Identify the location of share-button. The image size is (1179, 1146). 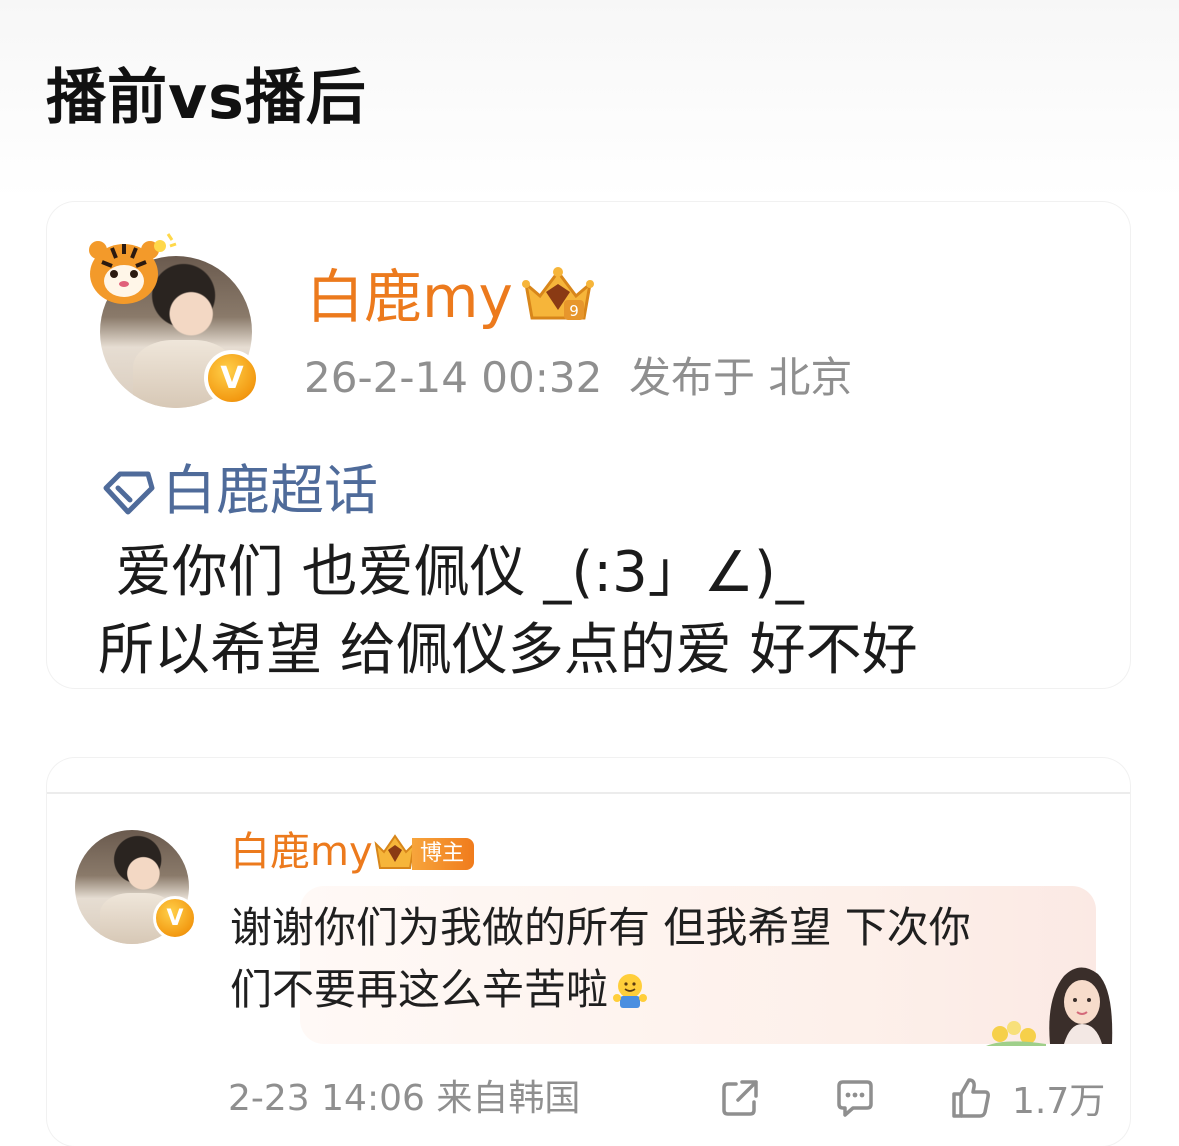
(740, 1098).